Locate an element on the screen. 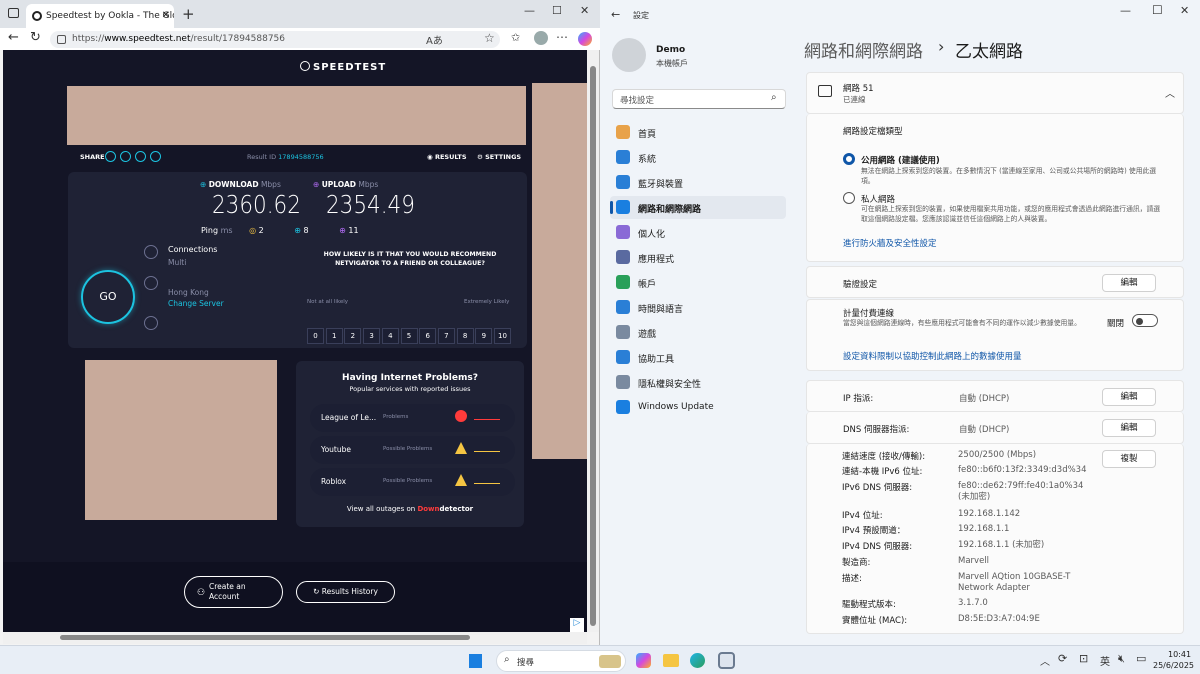  taskbar-search-input: ⌕ 搜尋 is located at coordinates (561, 661).